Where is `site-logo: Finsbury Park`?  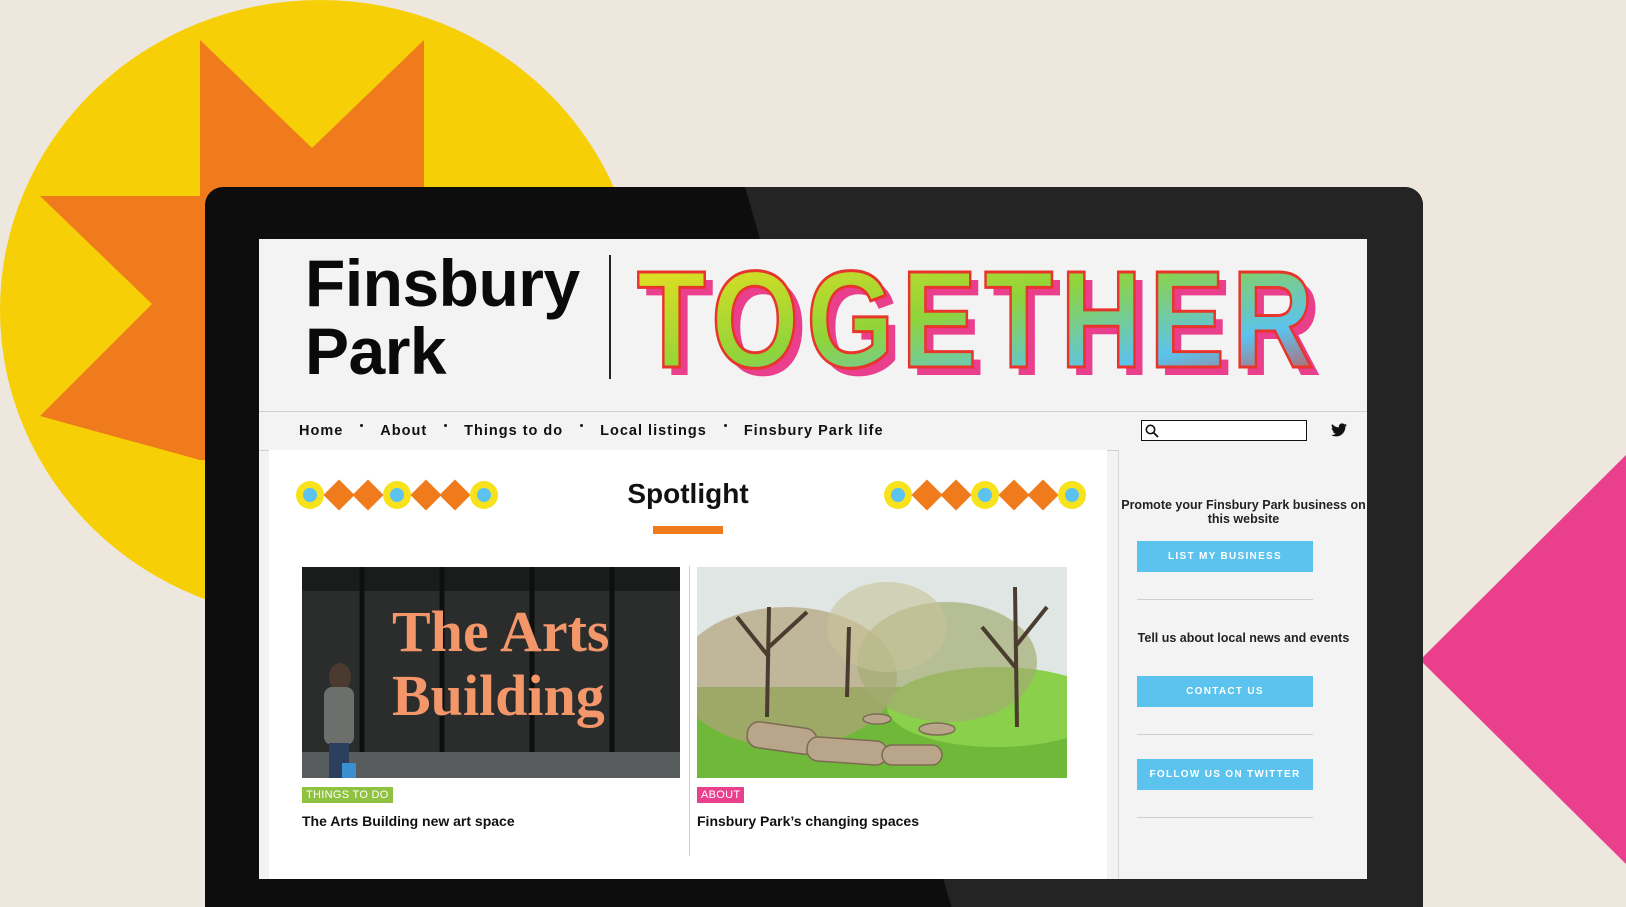
site-logo: Finsbury Park is located at coordinates (442, 317).